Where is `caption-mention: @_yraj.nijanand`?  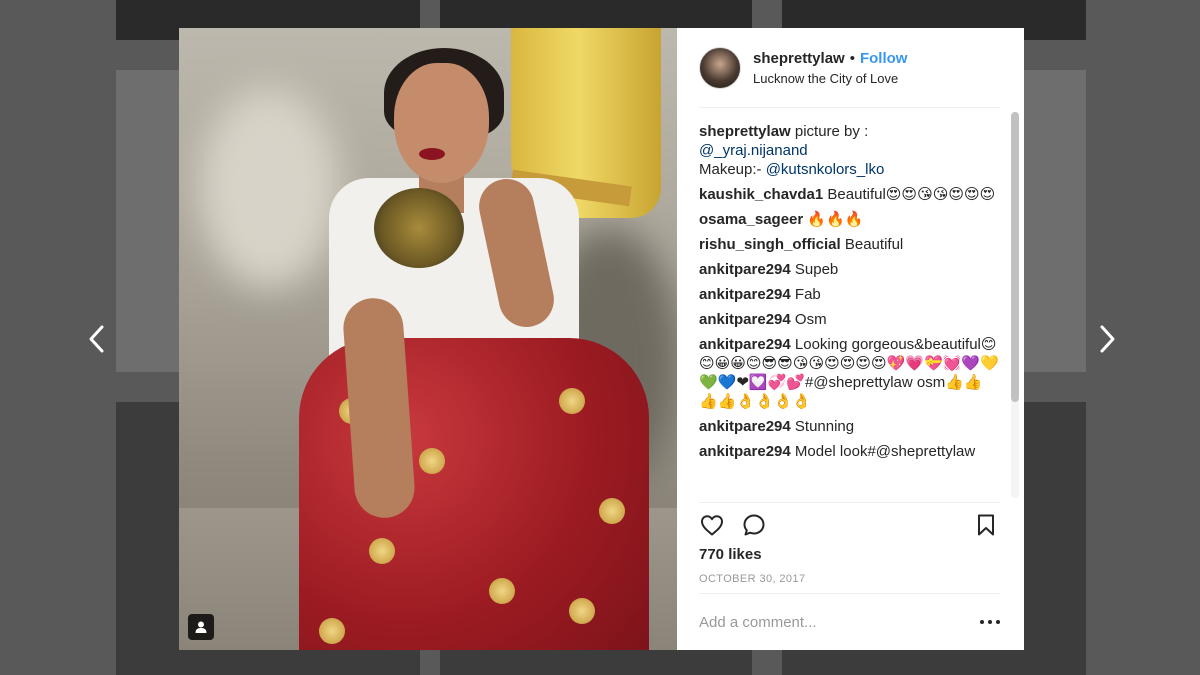
caption-mention: @_yraj.nijanand is located at coordinates (753, 150).